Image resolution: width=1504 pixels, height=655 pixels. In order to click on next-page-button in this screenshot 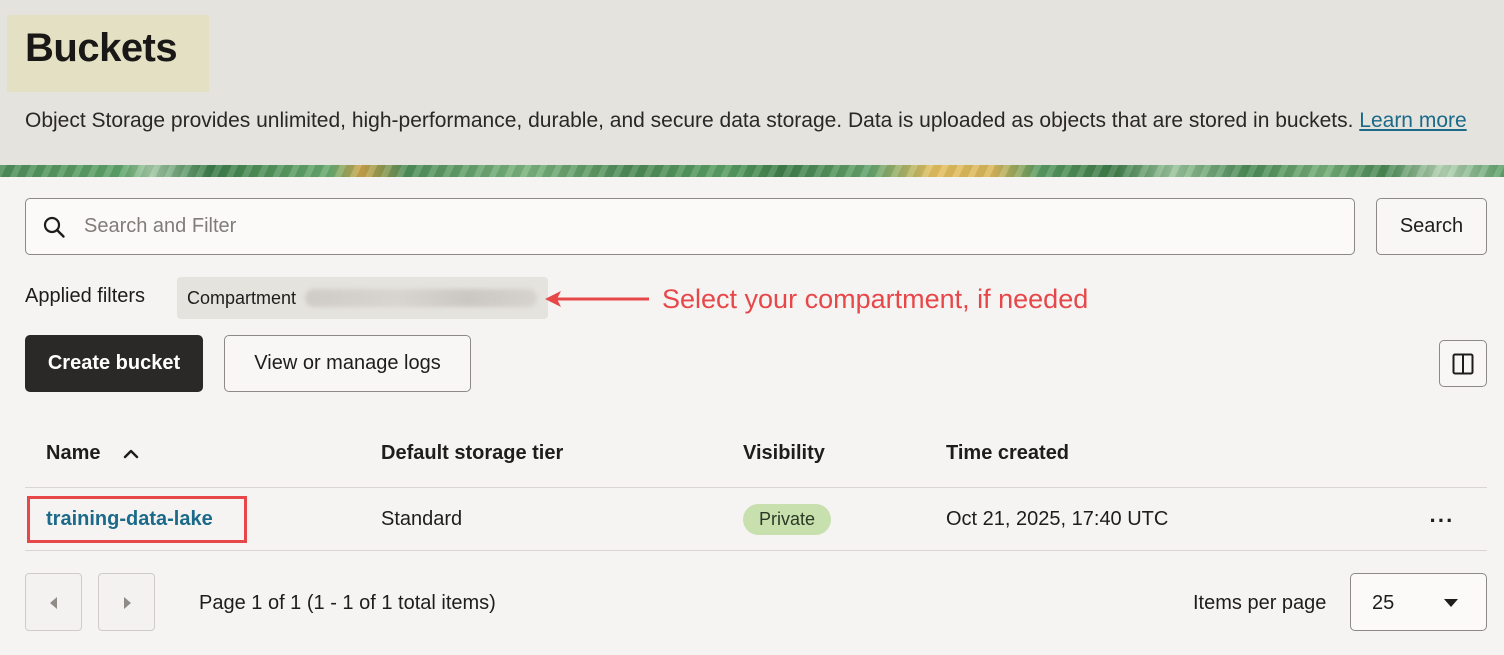, I will do `click(126, 602)`.